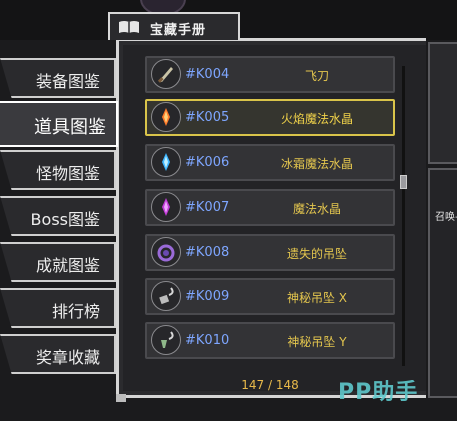 This screenshot has width=457, height=421. Describe the element at coordinates (270, 385) in the screenshot. I see `collection-progress: 147 / 148` at that location.